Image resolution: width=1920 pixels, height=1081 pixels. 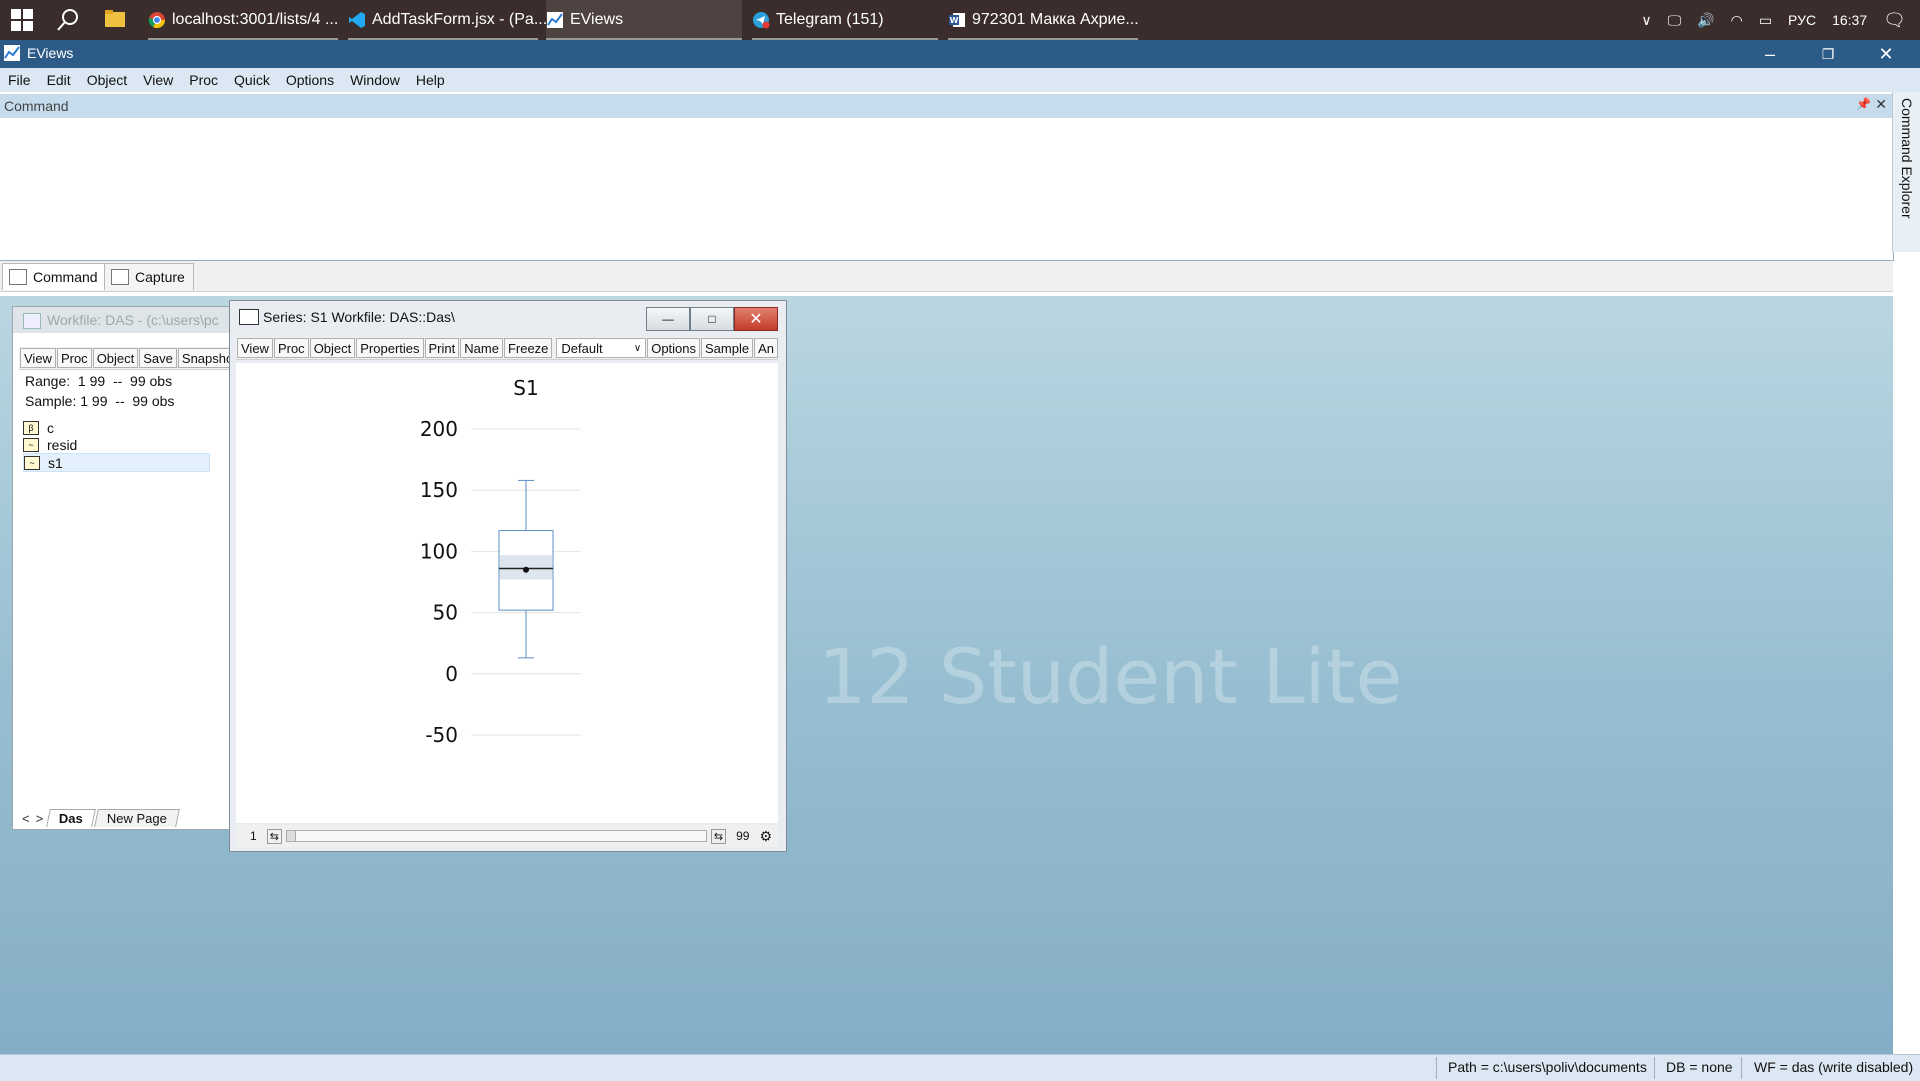 I want to click on name-button: Name, so click(x=481, y=348).